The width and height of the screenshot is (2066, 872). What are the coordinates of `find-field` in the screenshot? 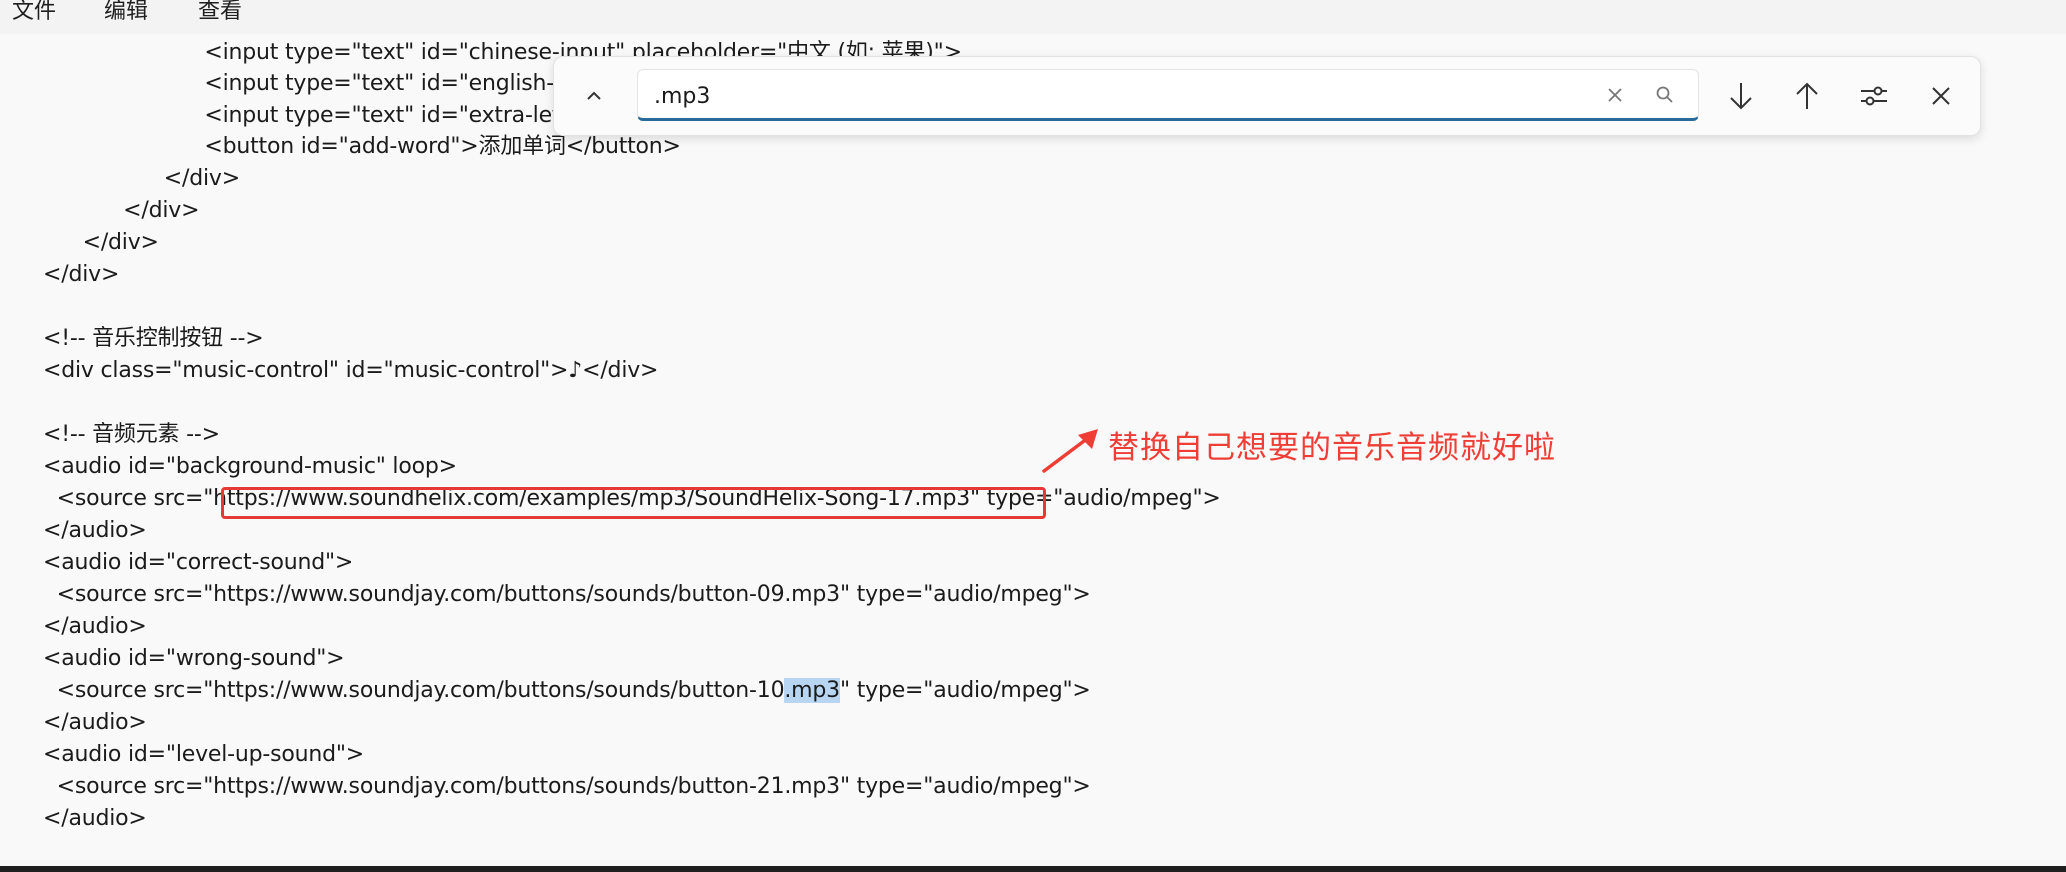 It's located at (1168, 95).